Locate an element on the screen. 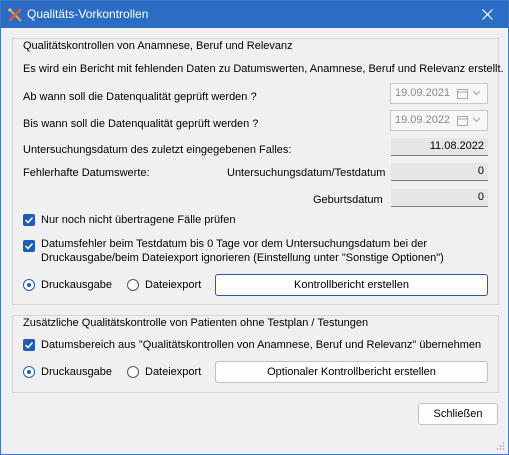 This screenshot has width=509, height=455. create-report-button: Kontrollbericht erstellen is located at coordinates (351, 285).